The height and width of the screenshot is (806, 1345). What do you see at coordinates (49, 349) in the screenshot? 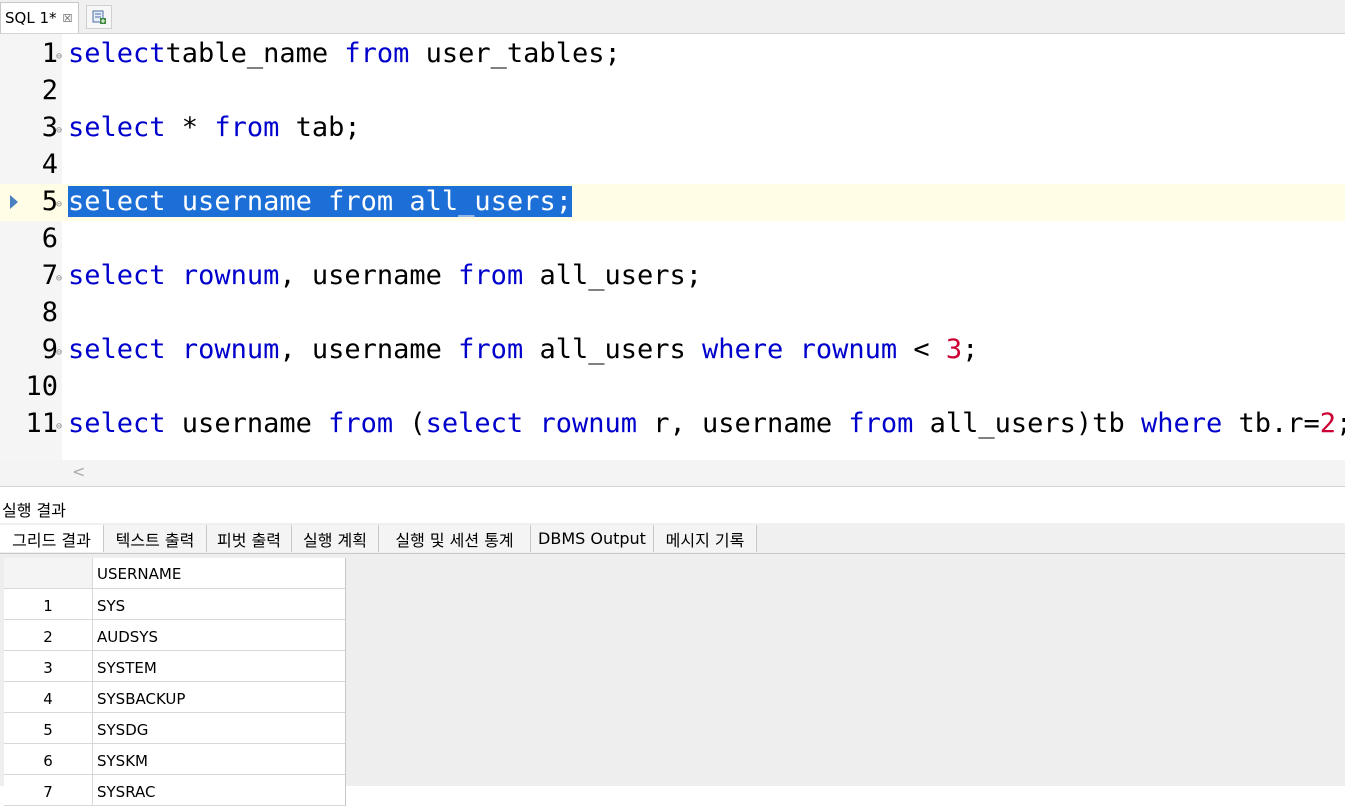
I see `line-number: 9` at bounding box center [49, 349].